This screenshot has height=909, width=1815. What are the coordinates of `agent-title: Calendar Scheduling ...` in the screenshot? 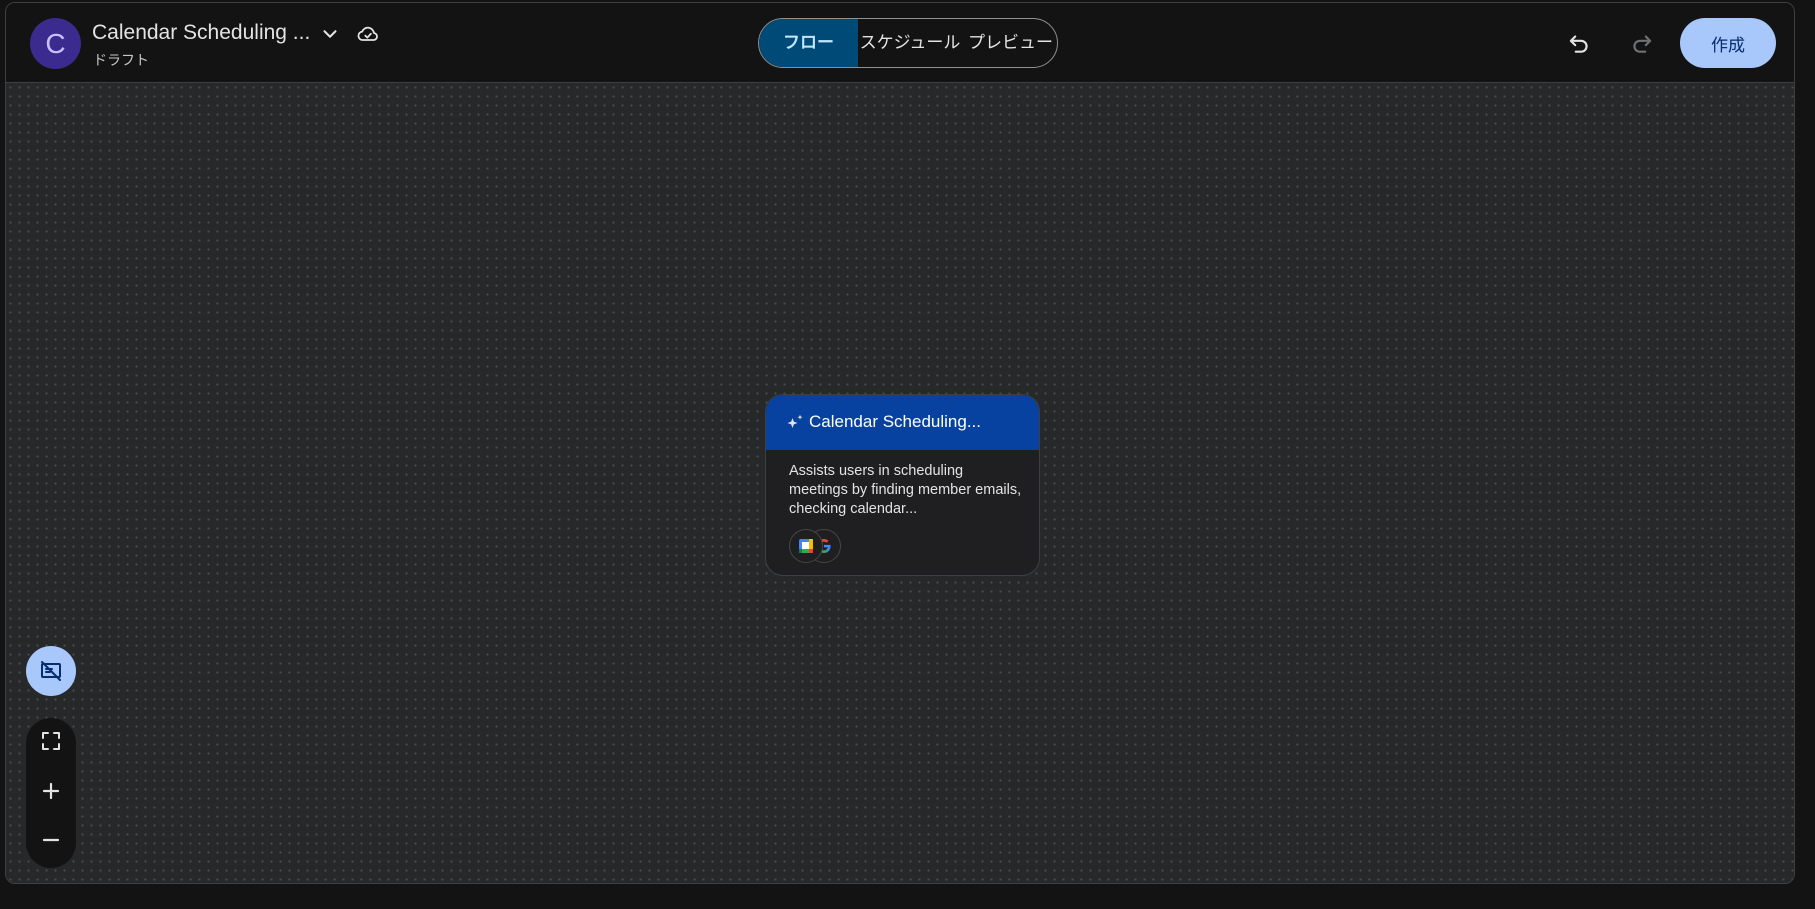 It's located at (201, 33).